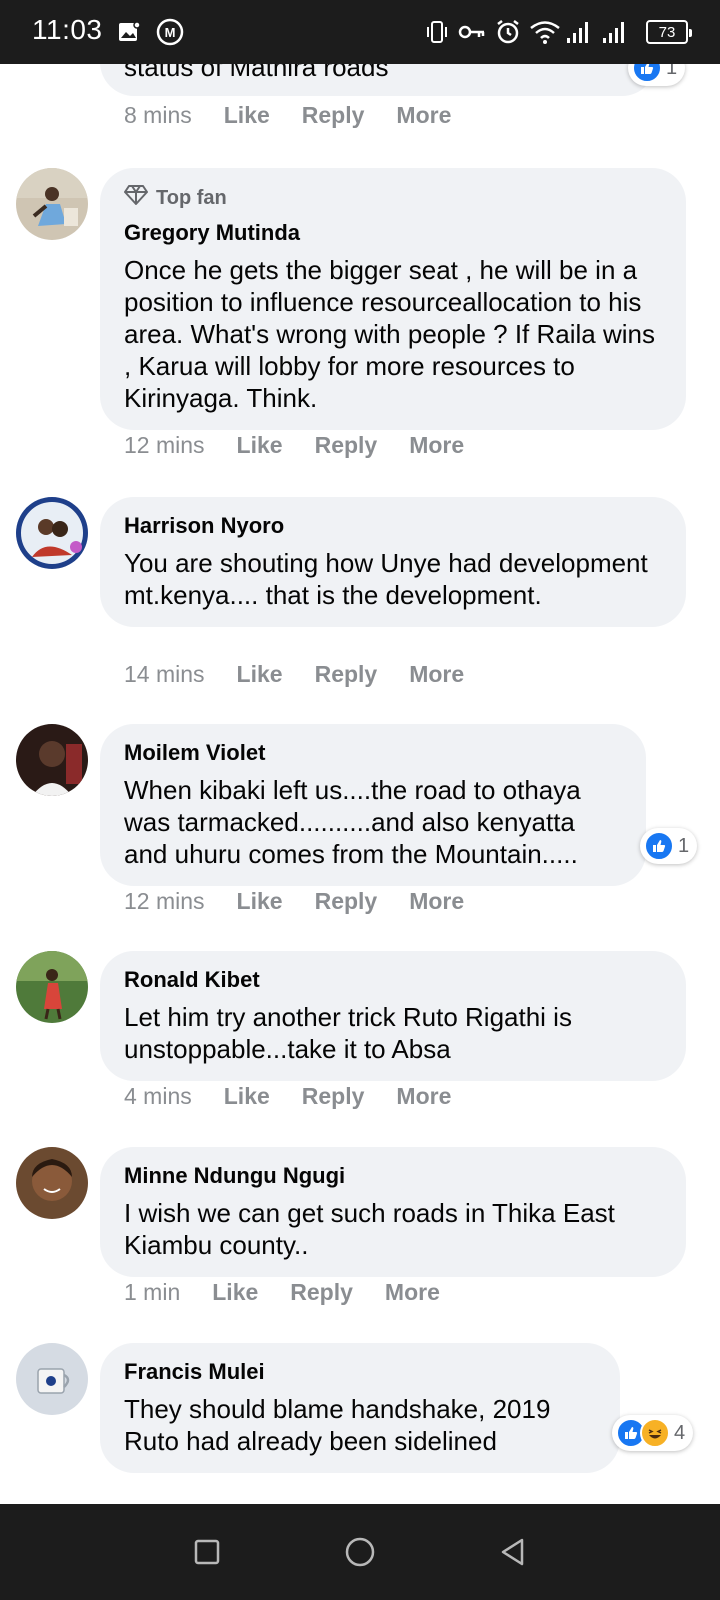 The height and width of the screenshot is (1600, 720). I want to click on back-triangle-icon, so click(513, 1552).